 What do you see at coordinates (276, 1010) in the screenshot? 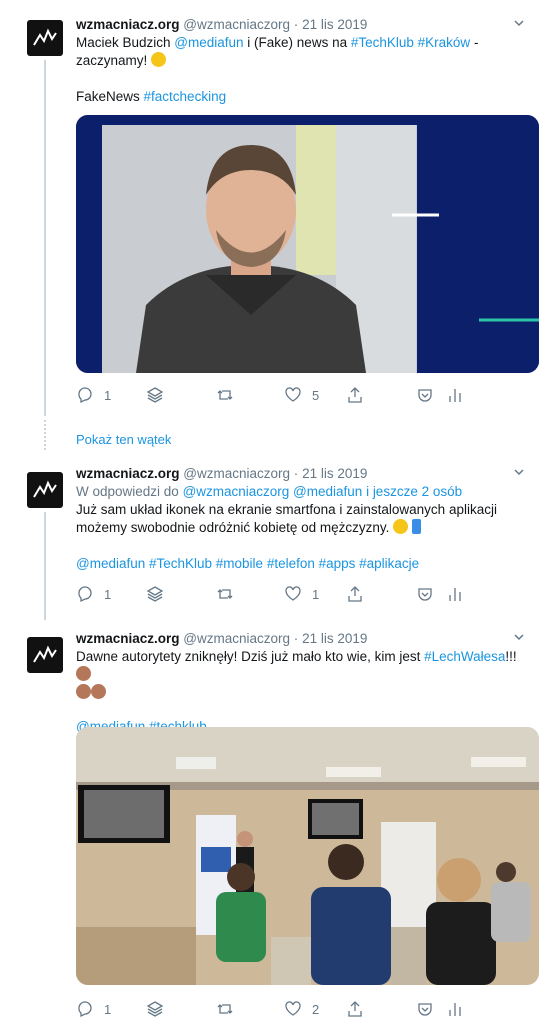
I see `tweet-actions: 1 2` at bounding box center [276, 1010].